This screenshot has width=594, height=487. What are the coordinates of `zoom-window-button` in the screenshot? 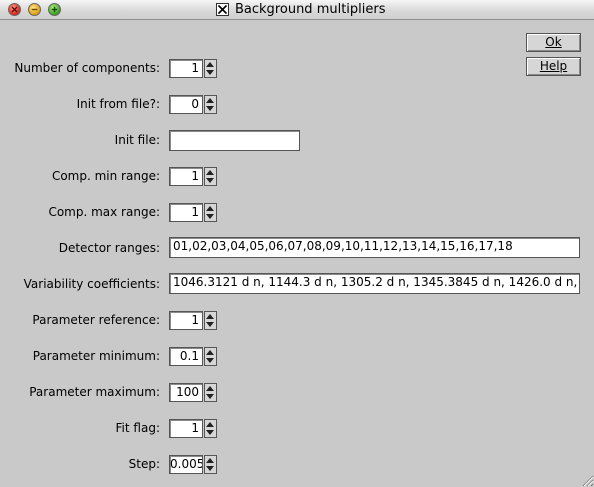 It's located at (54, 9).